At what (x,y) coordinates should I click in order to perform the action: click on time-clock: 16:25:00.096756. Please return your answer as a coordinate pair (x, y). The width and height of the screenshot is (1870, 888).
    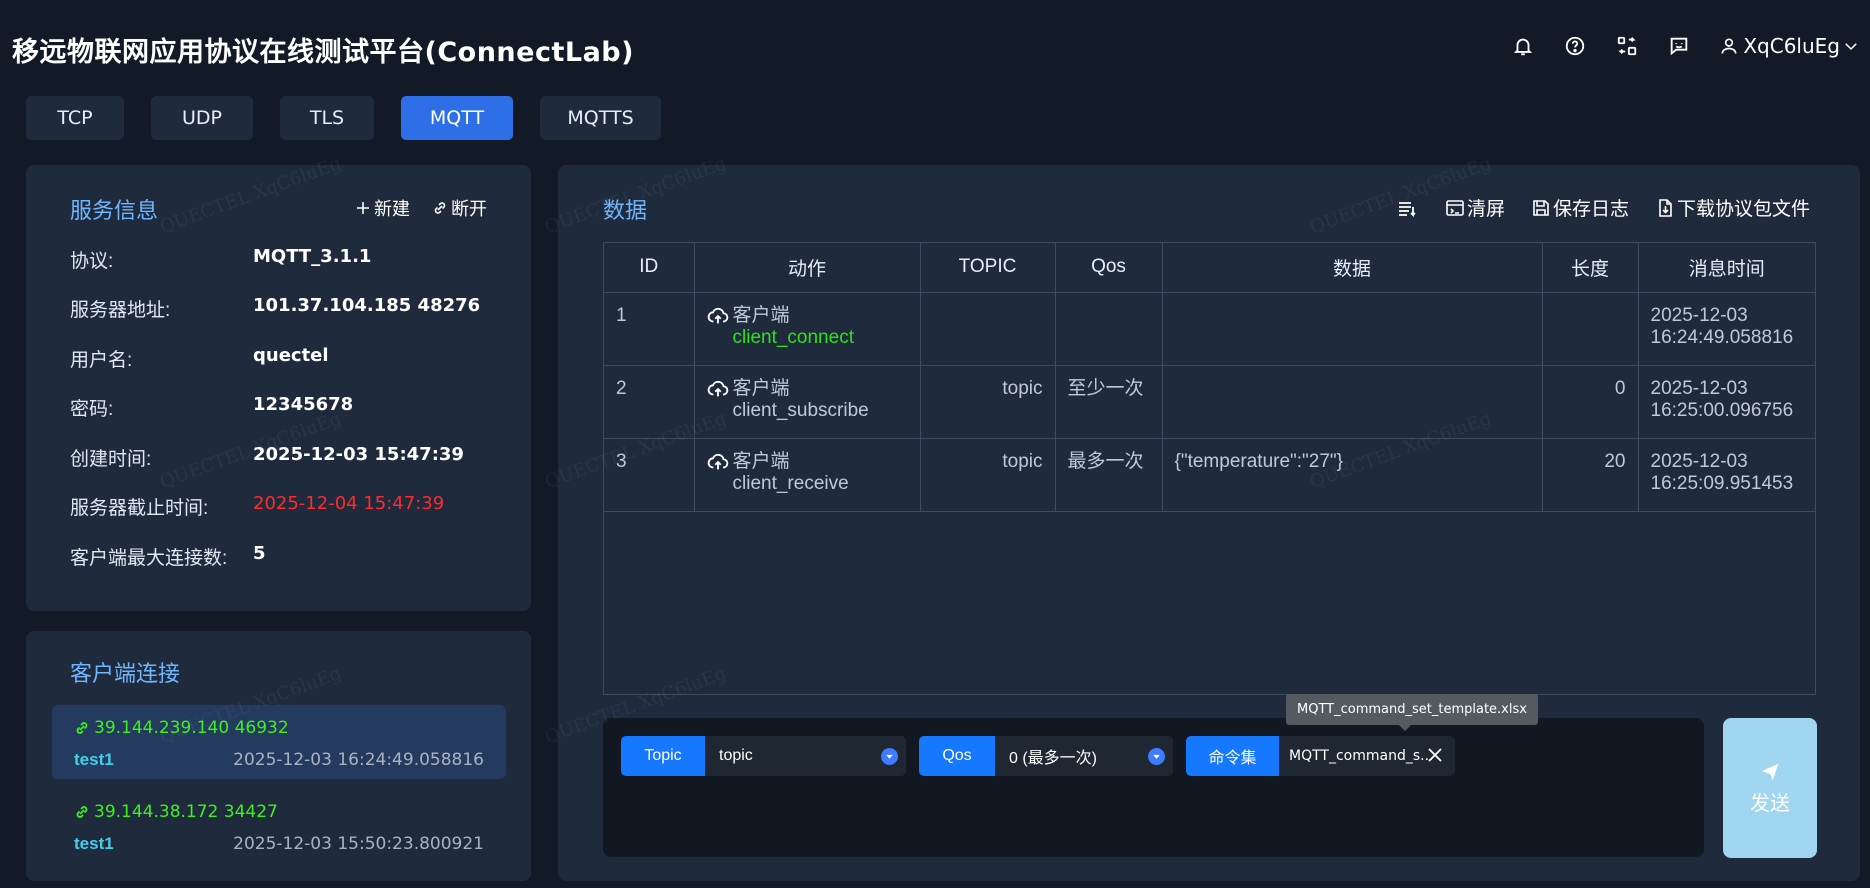
    Looking at the image, I should click on (1722, 410).